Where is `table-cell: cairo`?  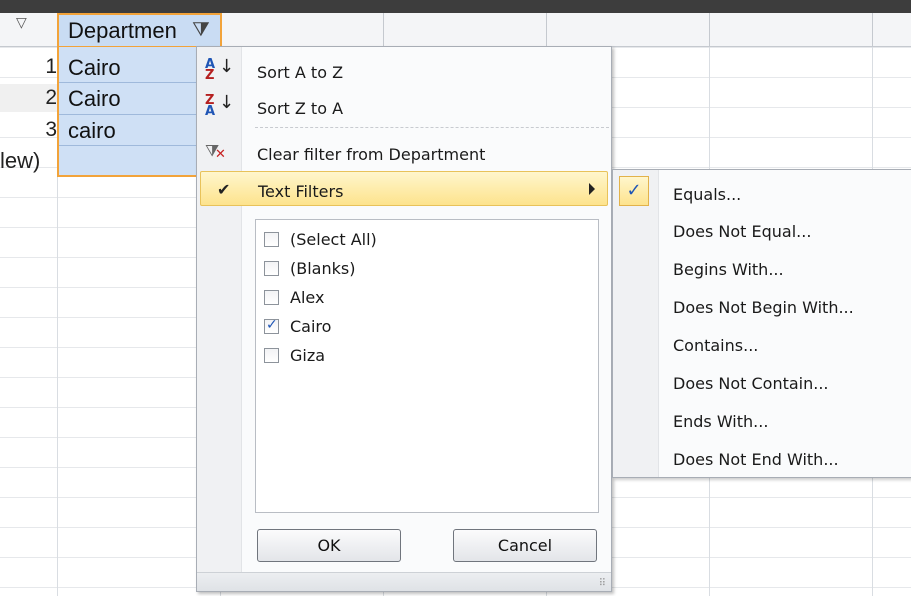 table-cell: cairo is located at coordinates (92, 131).